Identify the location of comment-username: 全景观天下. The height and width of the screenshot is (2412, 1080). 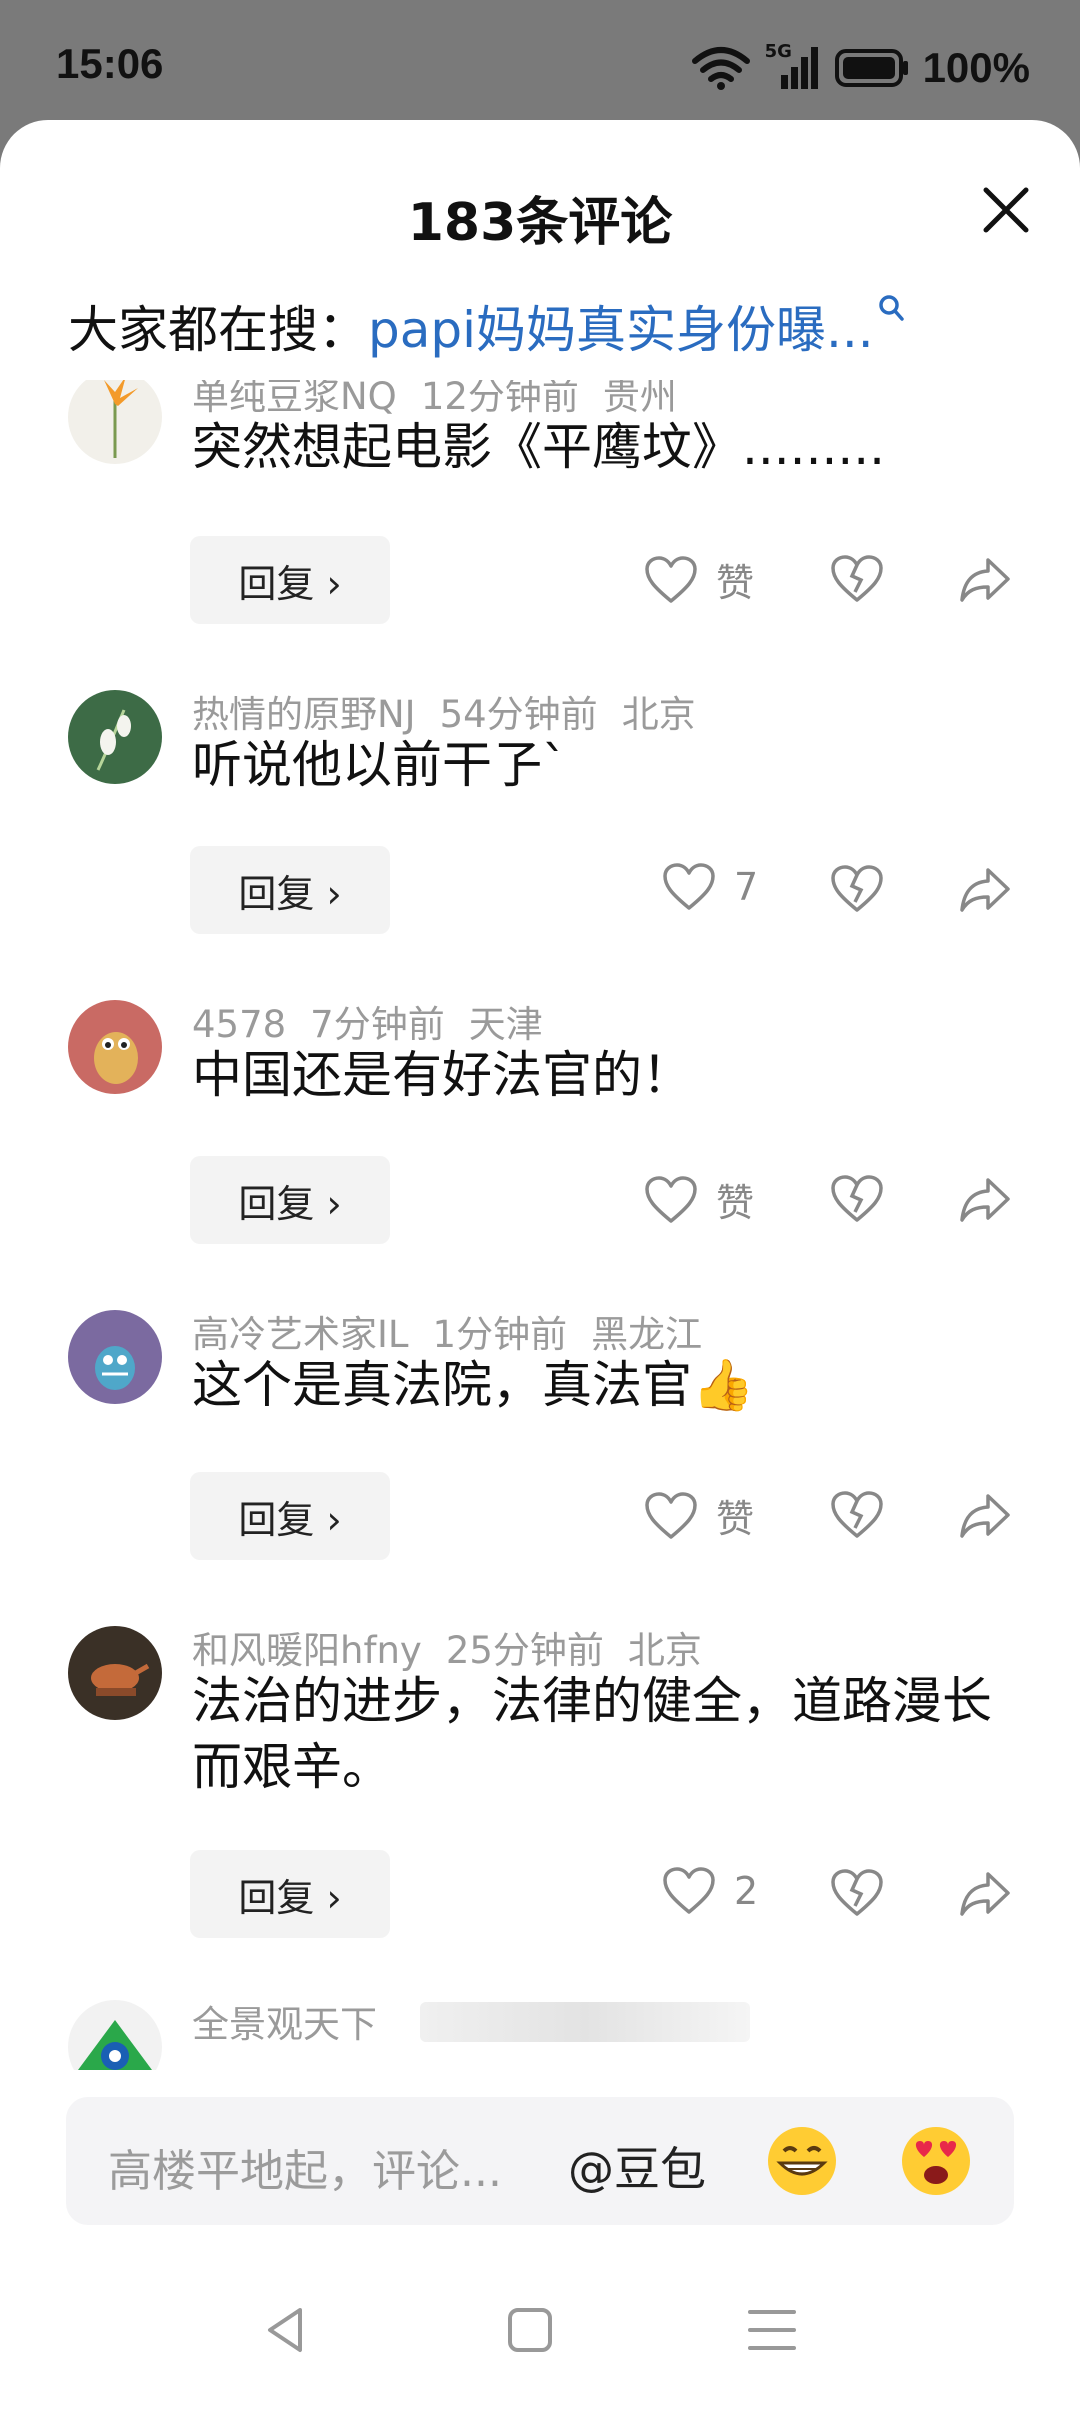
(284, 2024).